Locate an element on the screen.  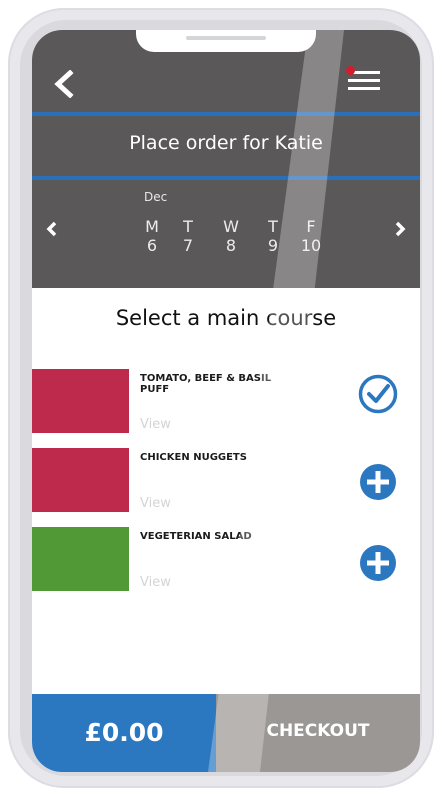
notification-dot is located at coordinates (350, 70).